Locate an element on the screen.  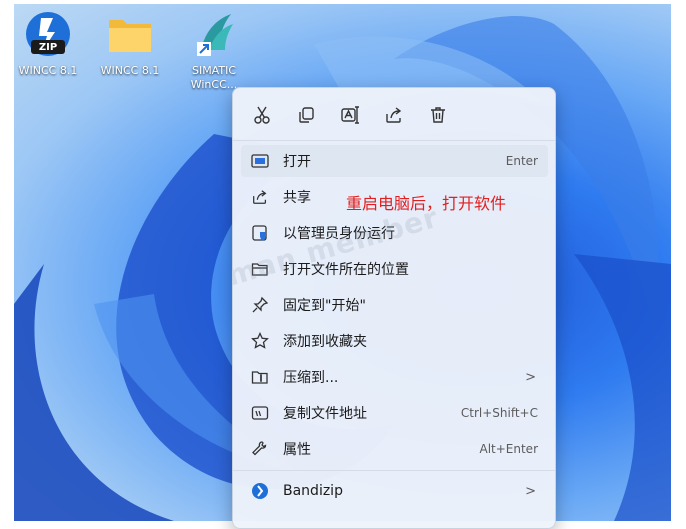
cut-button is located at coordinates (262, 115).